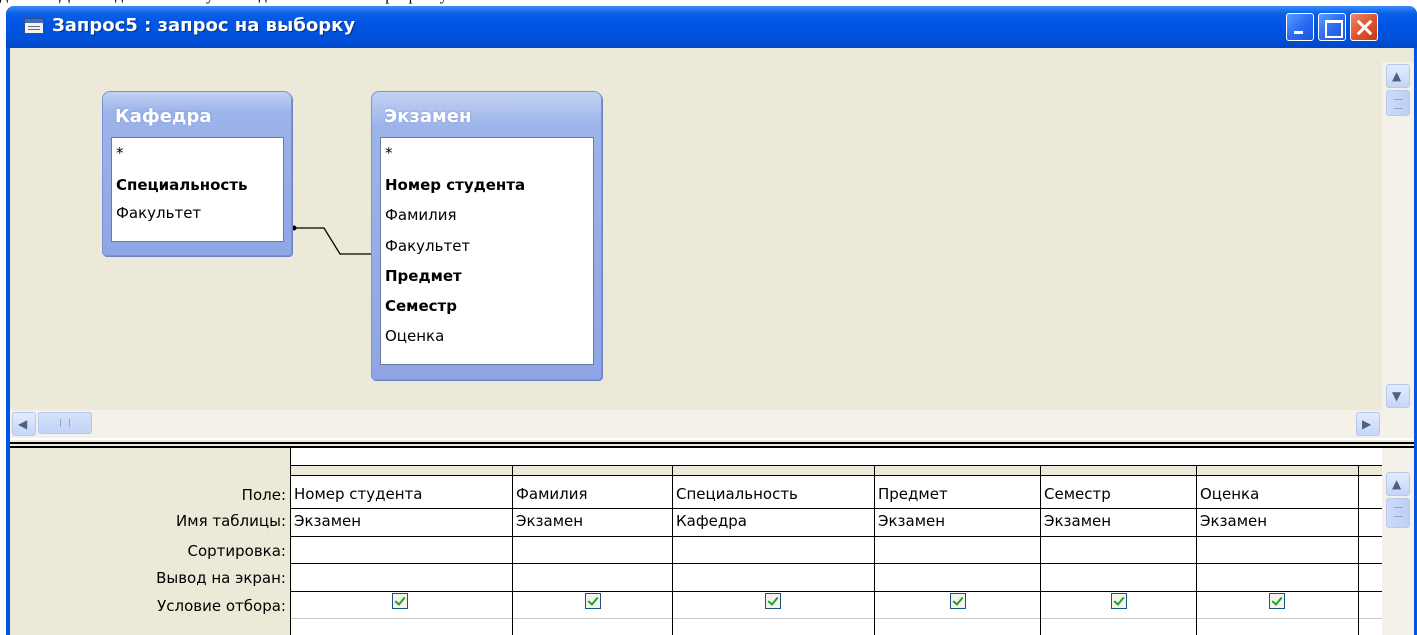 This screenshot has width=1417, height=635. I want to click on scroll-right-button: ▶, so click(1368, 424).